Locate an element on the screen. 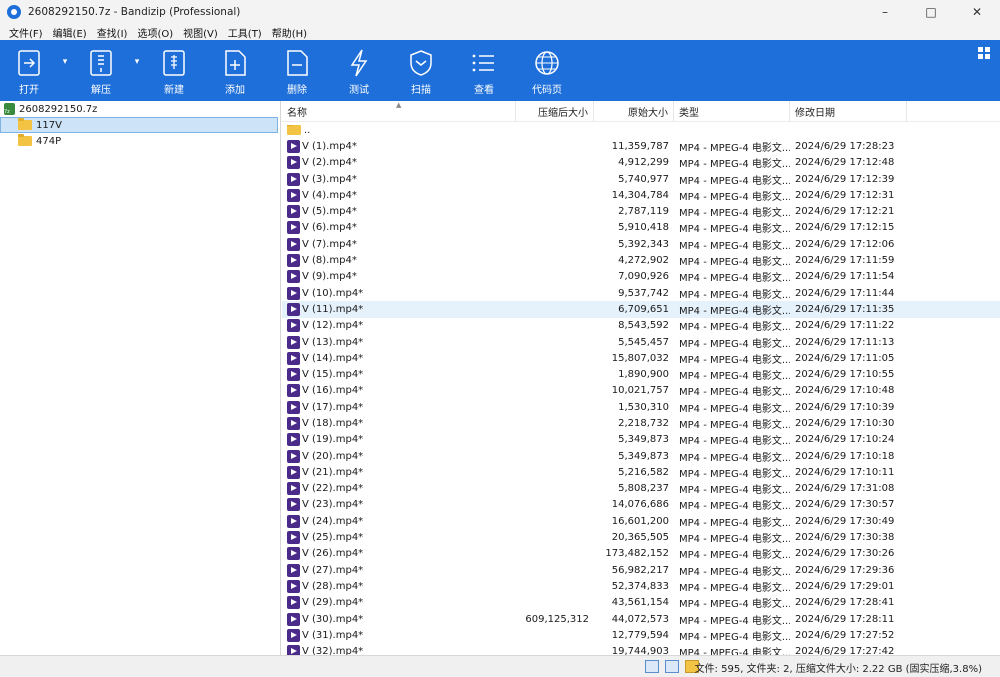 This screenshot has height=677, width=1000. window-controls: – □ ✕ is located at coordinates (931, 12).